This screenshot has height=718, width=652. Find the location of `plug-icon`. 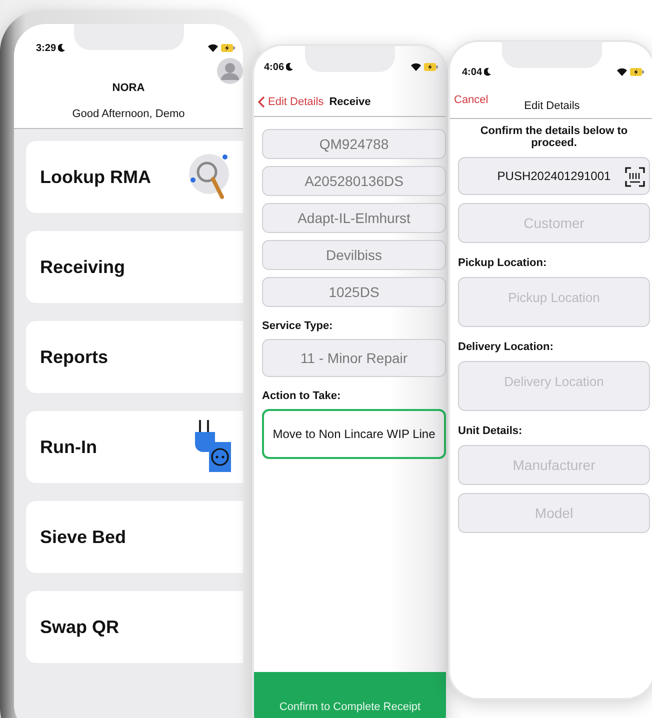

plug-icon is located at coordinates (213, 447).